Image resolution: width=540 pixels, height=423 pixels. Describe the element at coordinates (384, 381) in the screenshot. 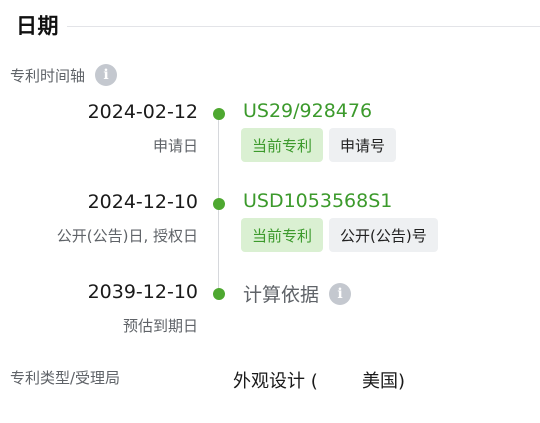

I see `patent-office-value: 美国)` at that location.